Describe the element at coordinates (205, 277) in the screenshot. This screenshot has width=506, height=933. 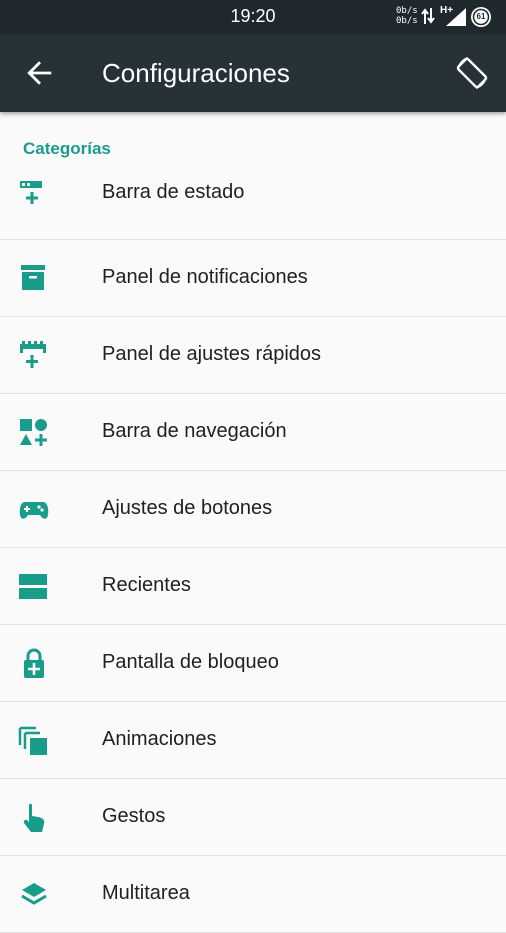
I see `list-item-label: Panel de notificaciones` at that location.